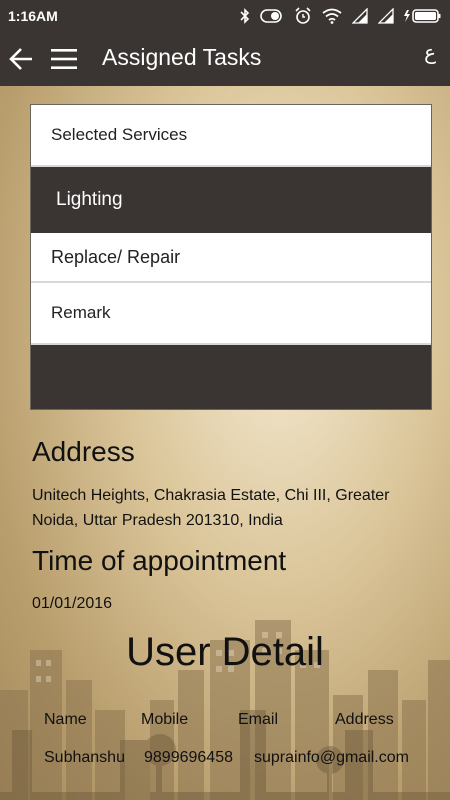  What do you see at coordinates (231, 377) in the screenshot?
I see `remark-value` at bounding box center [231, 377].